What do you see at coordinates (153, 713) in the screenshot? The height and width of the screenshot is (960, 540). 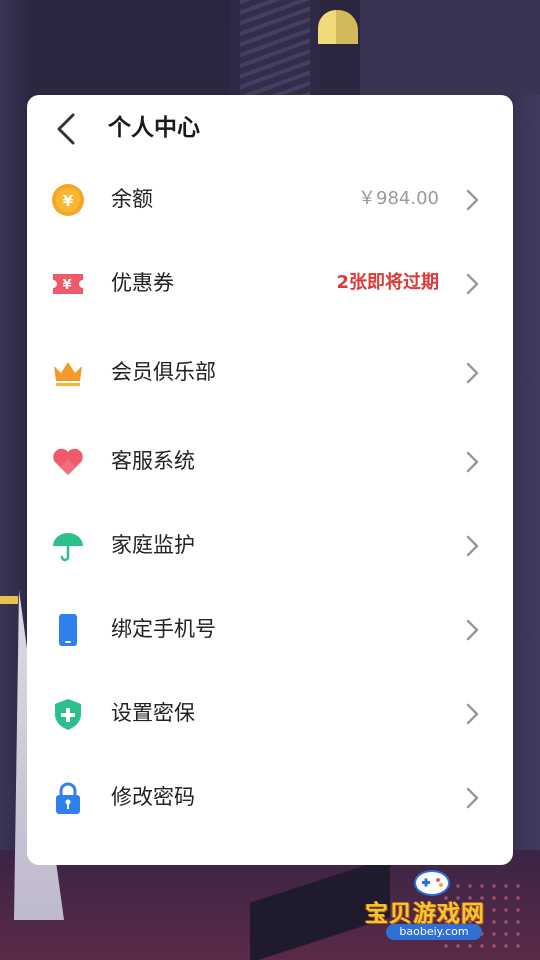 I see `menu-item-label: 设置密保` at bounding box center [153, 713].